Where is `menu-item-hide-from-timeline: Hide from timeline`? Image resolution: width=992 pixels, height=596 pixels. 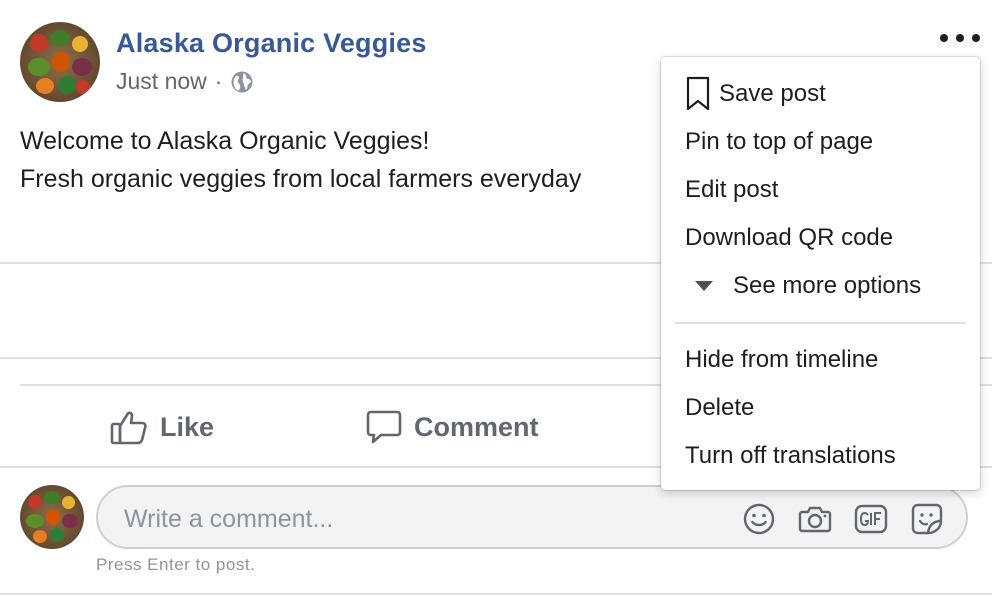
menu-item-hide-from-timeline: Hide from timeline is located at coordinates (820, 360).